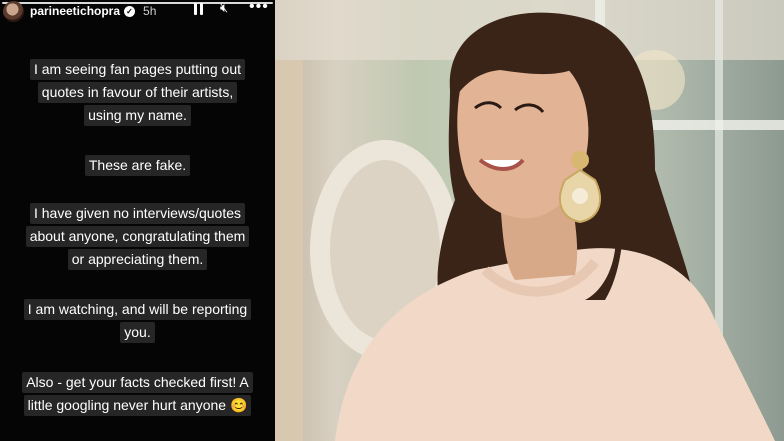 The image size is (784, 441). I want to click on username: parineetichopra, so click(75, 11).